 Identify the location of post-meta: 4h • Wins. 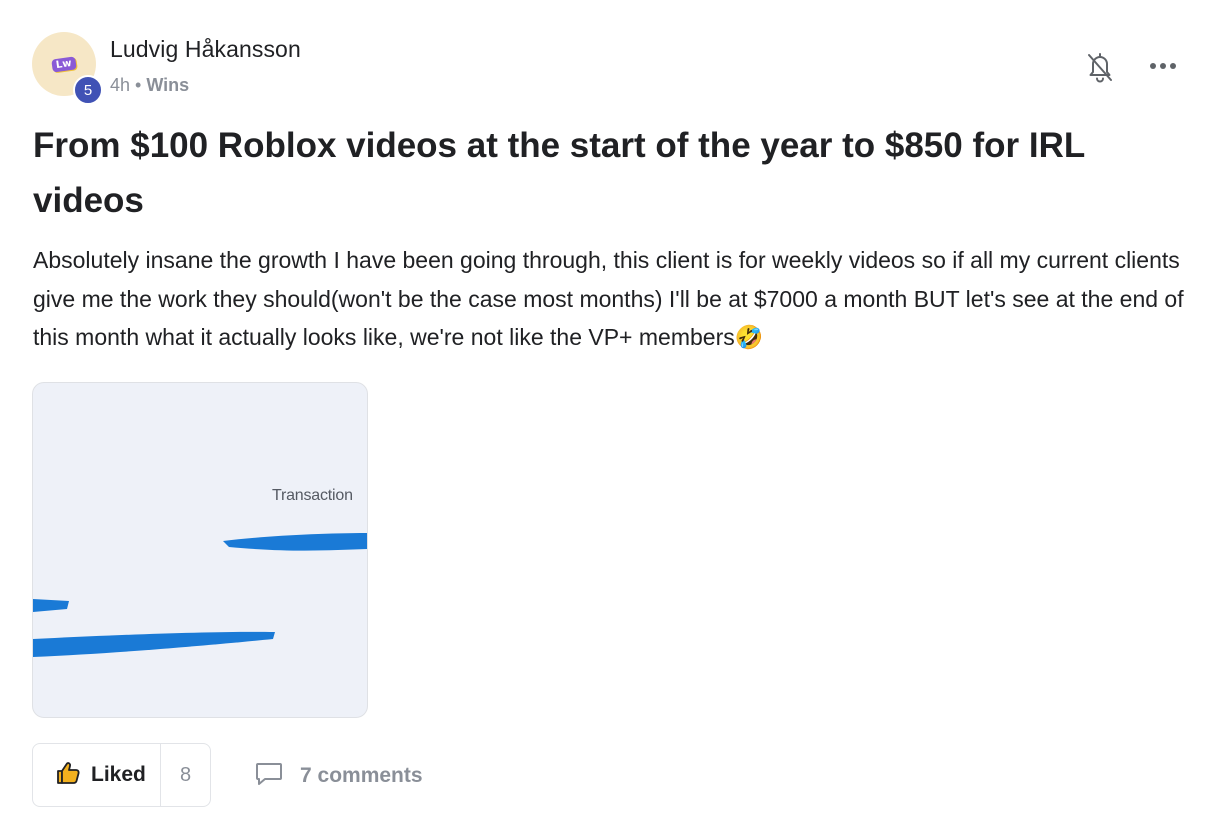
(149, 85).